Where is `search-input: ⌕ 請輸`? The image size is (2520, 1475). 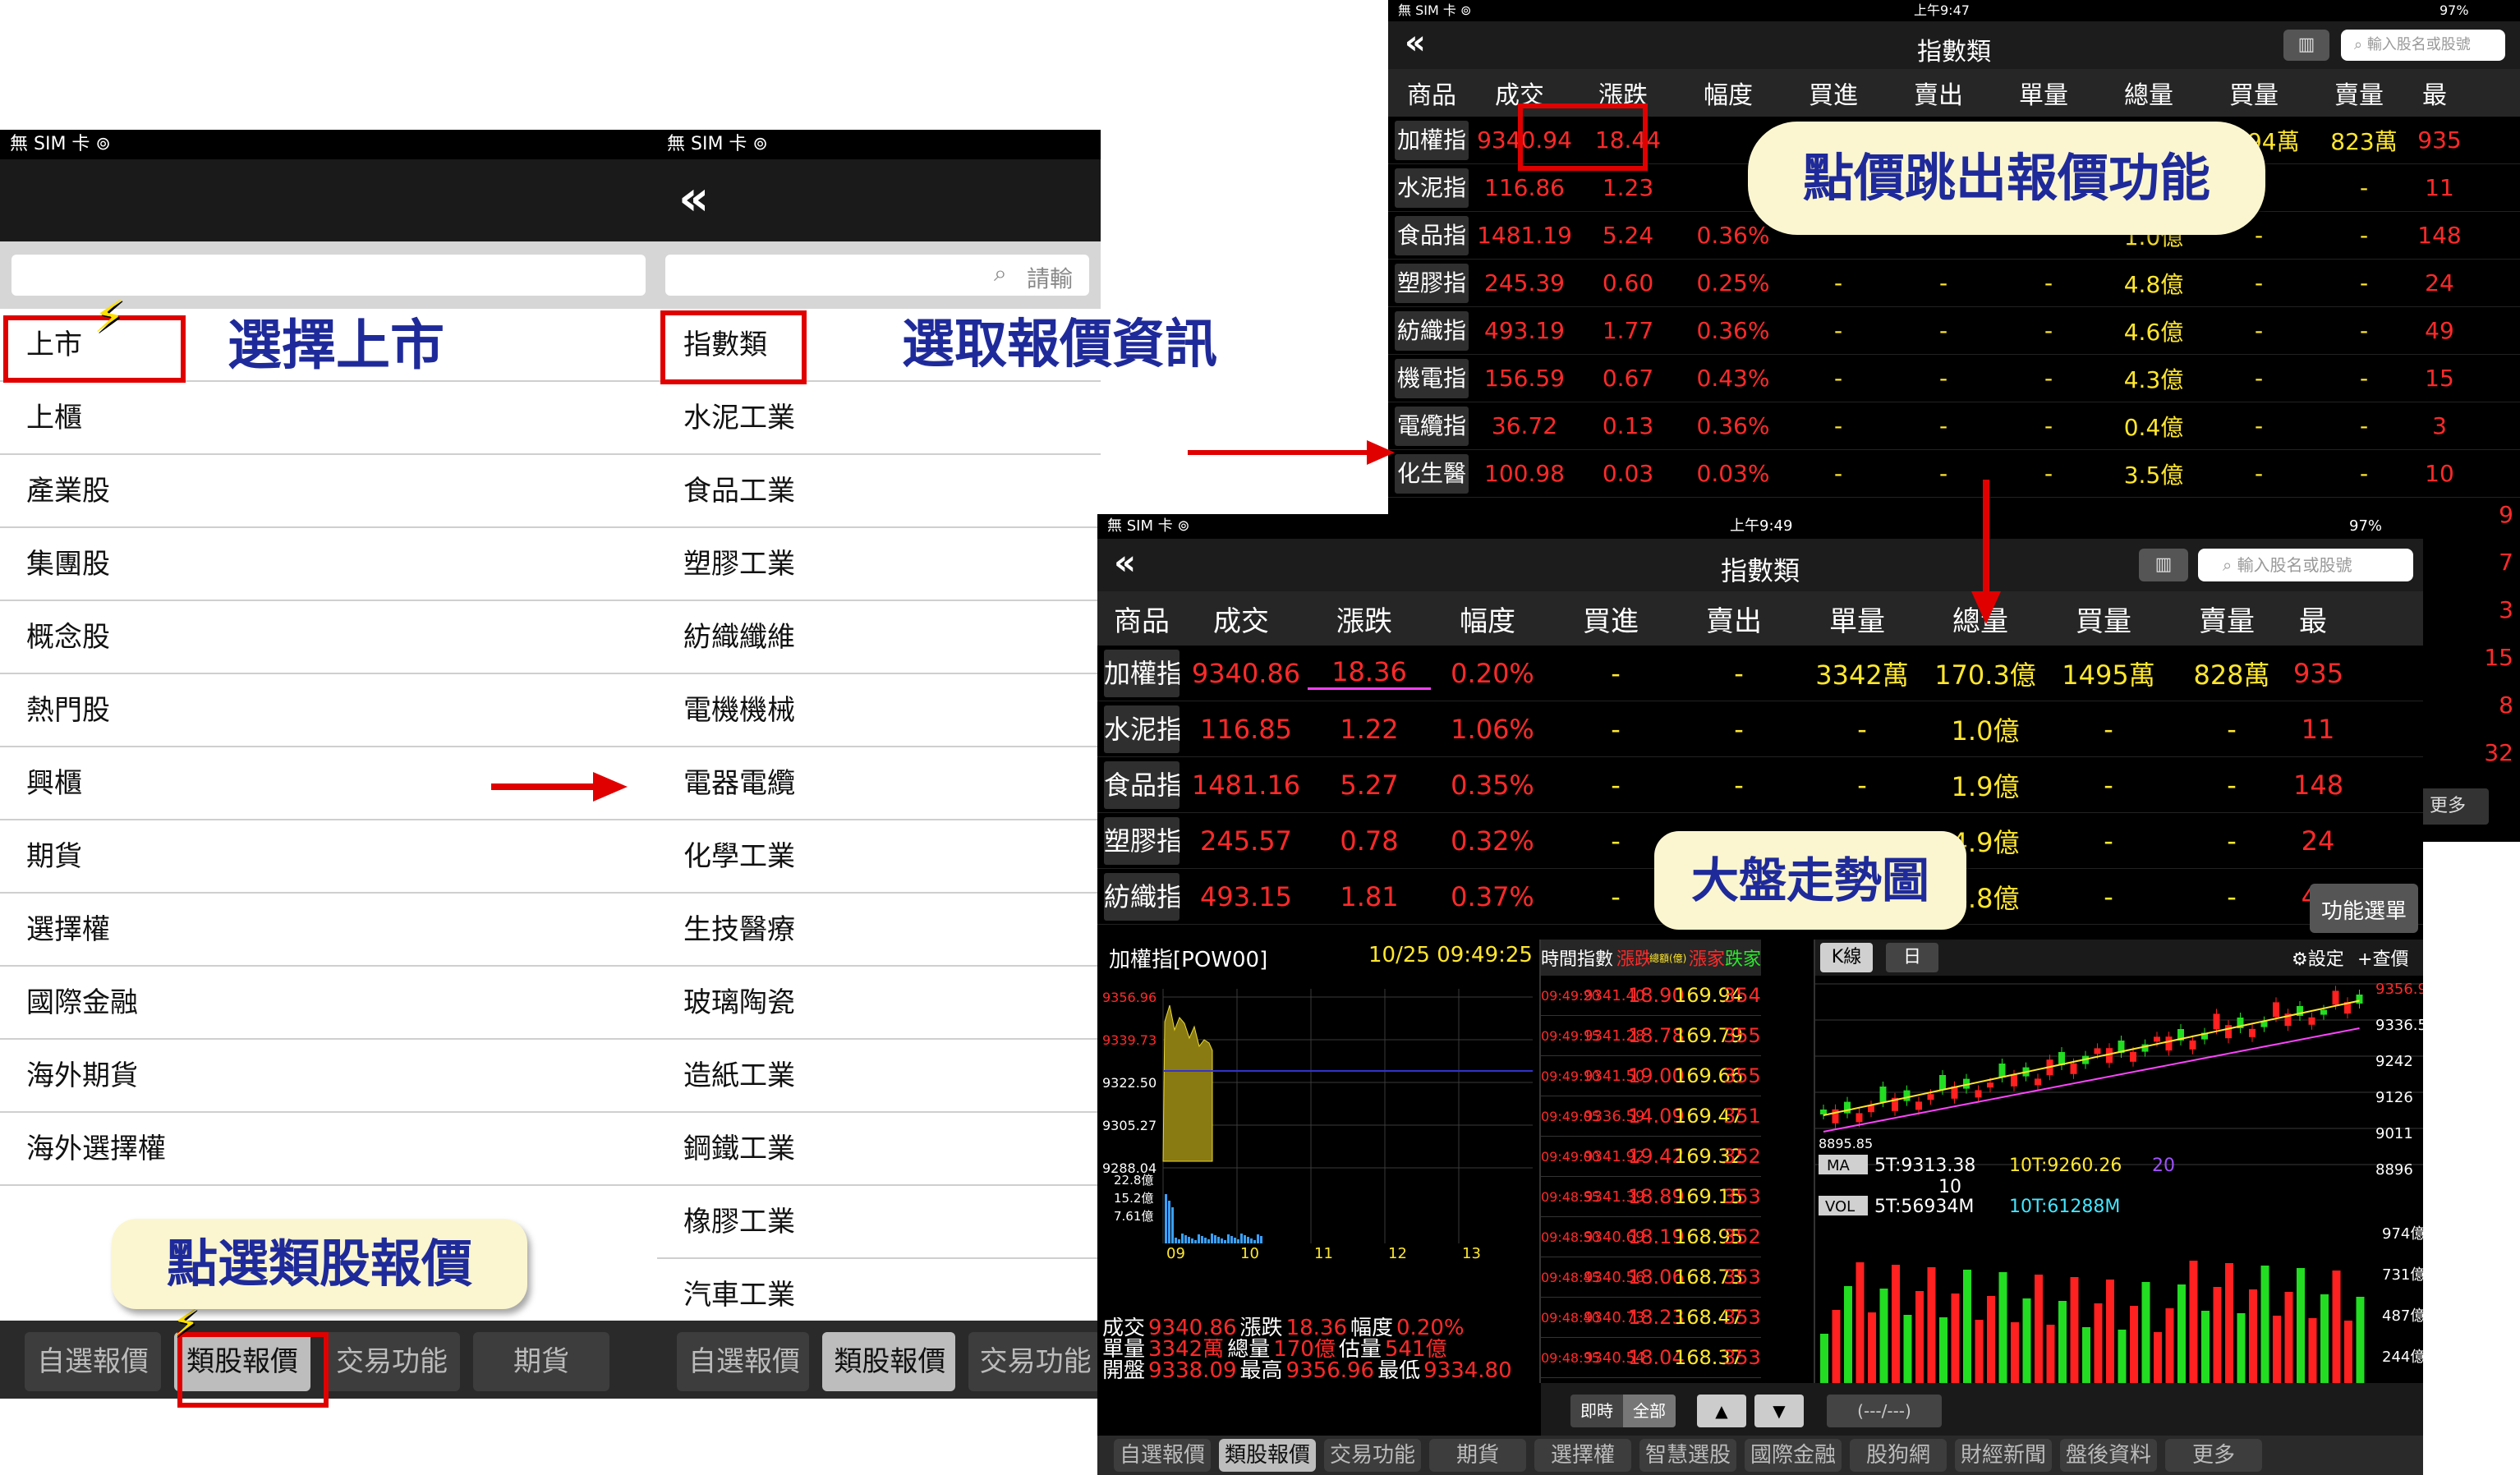 search-input: ⌕ 請輸 is located at coordinates (877, 275).